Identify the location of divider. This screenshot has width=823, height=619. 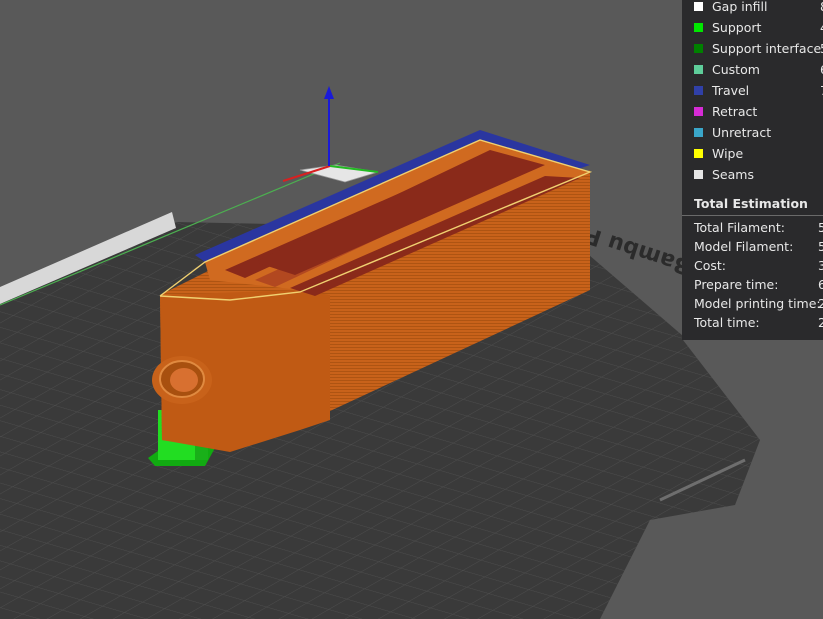
(752, 215).